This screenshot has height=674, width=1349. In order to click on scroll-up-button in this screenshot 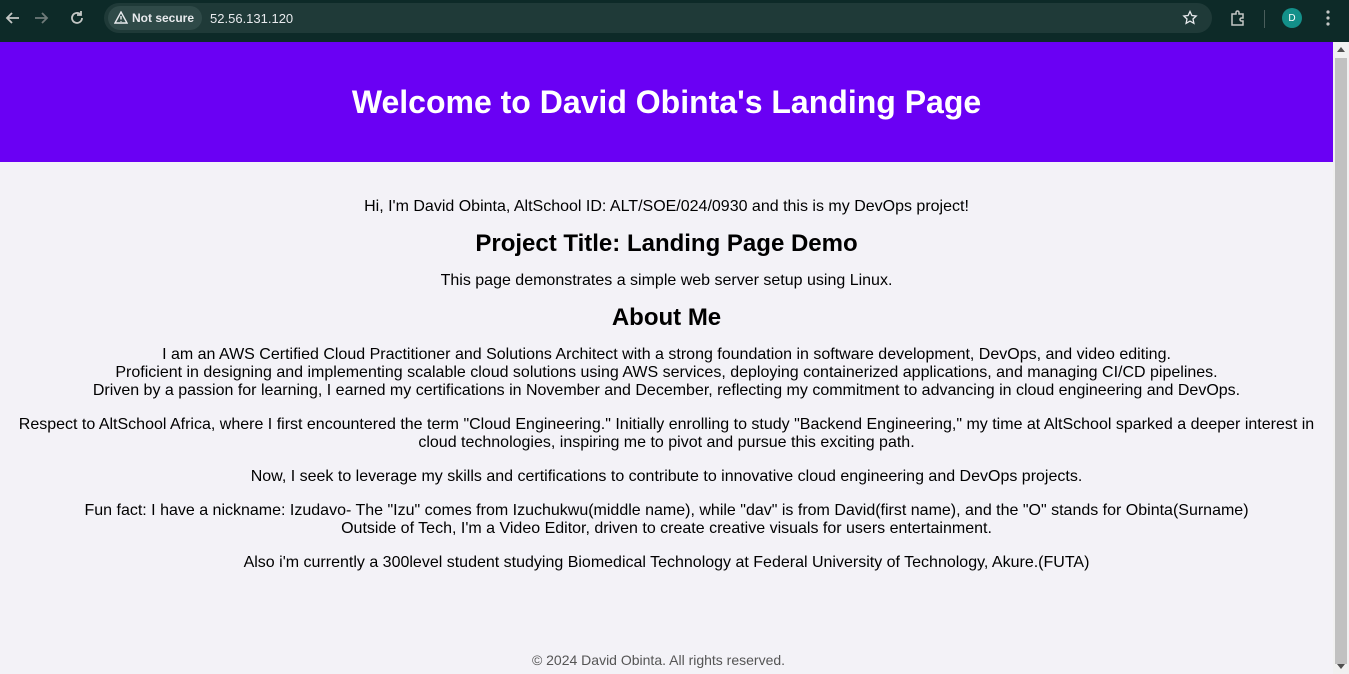, I will do `click(1341, 49)`.